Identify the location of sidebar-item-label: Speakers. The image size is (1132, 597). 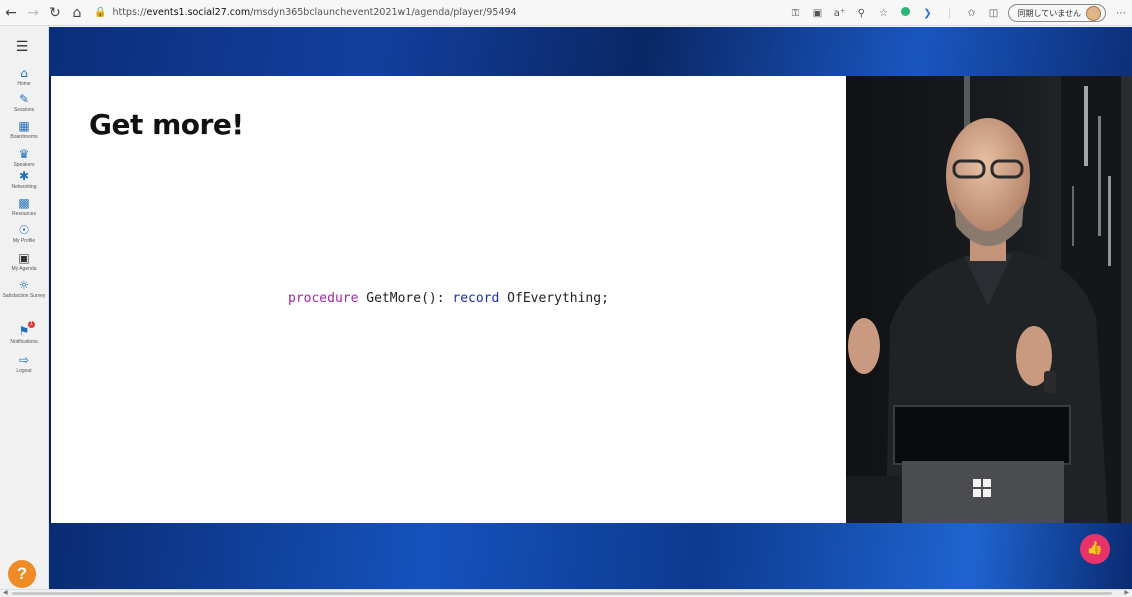
(24, 165).